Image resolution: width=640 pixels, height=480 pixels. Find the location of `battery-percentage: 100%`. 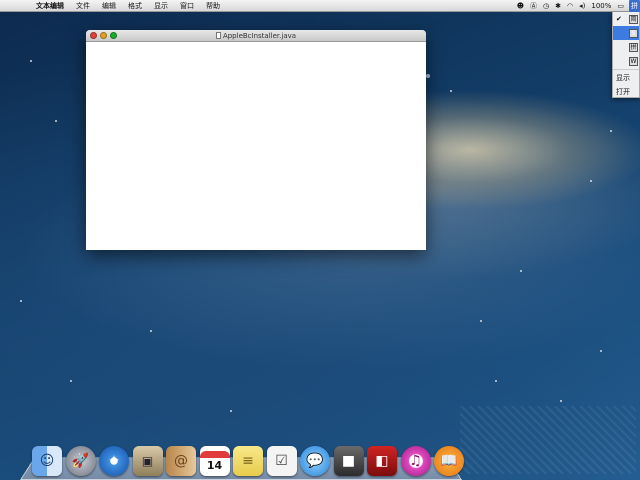

battery-percentage: 100% is located at coordinates (601, 6).